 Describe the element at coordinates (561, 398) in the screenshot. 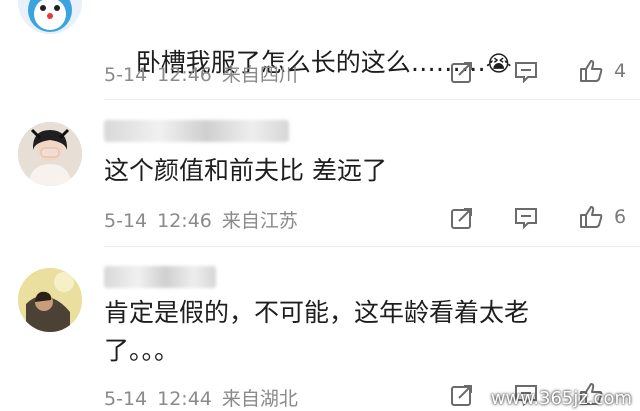

I see `watermark: www.365jz.com` at that location.